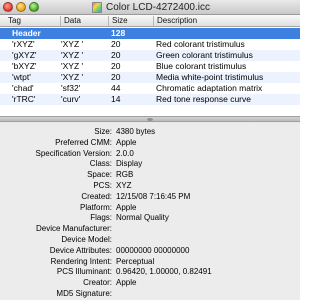  What do you see at coordinates (150, 208) in the screenshot?
I see `property-platform: Platform: Apple` at bounding box center [150, 208].